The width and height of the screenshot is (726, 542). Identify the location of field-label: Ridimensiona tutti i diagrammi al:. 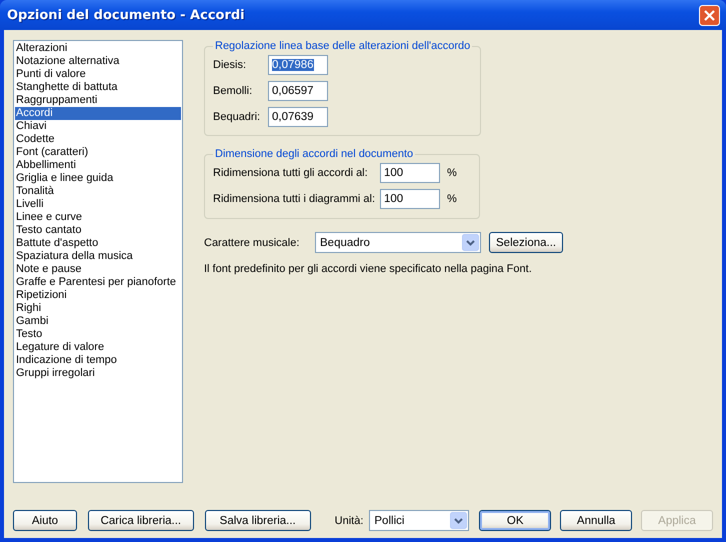
(294, 199).